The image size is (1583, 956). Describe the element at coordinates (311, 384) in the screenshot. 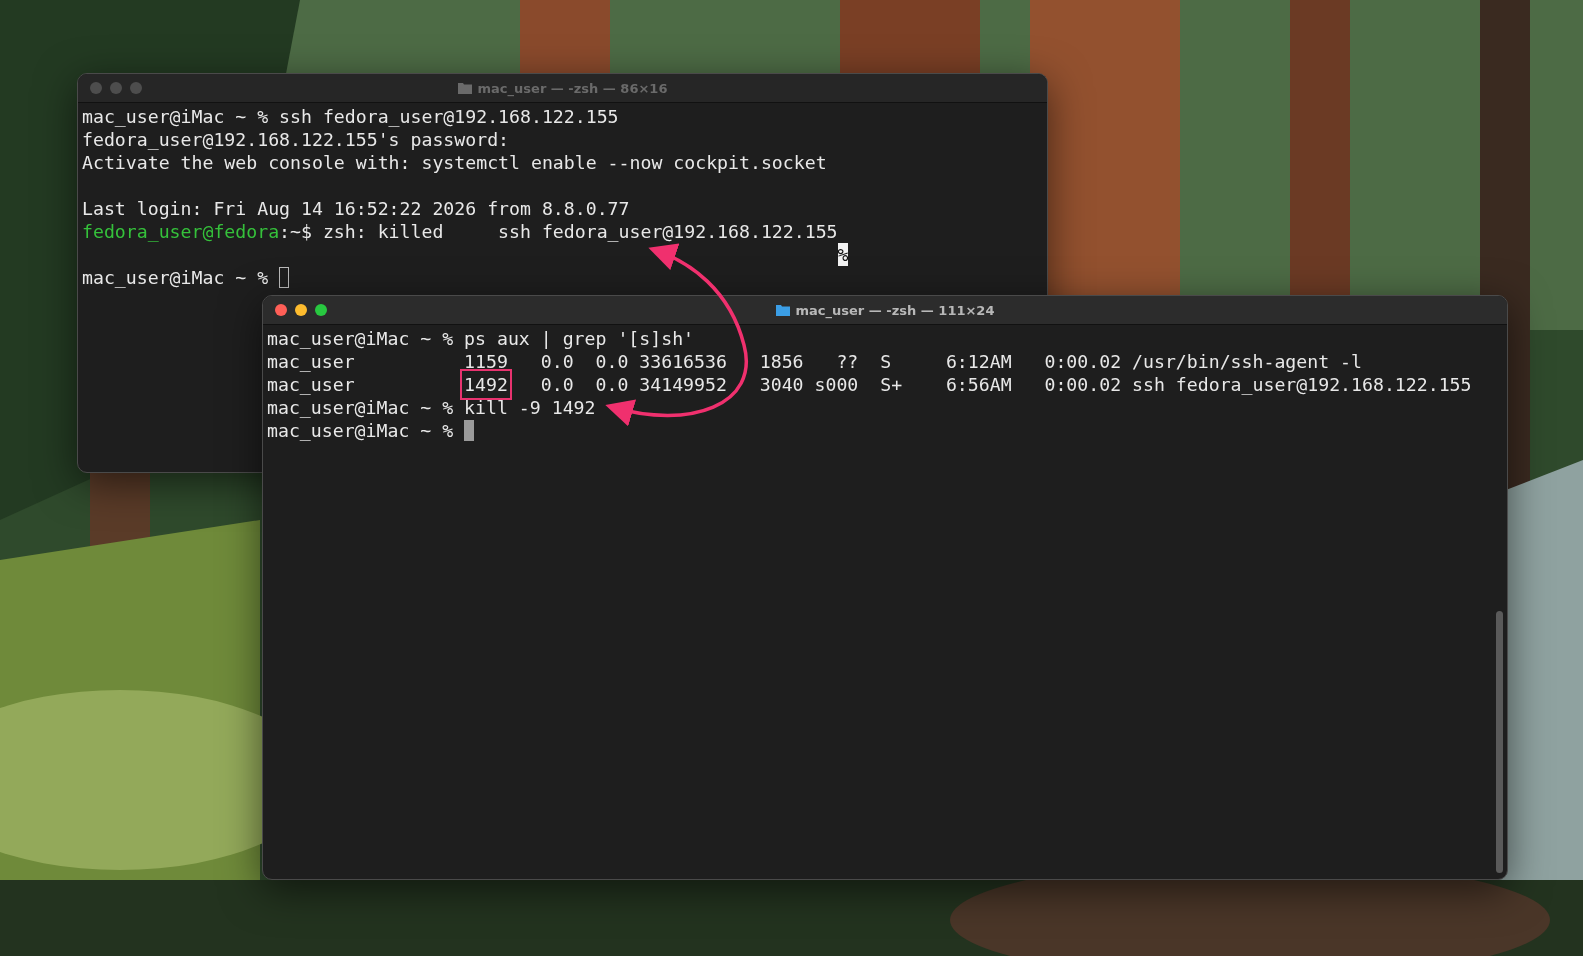

I see `terminal-text: mac_user` at that location.